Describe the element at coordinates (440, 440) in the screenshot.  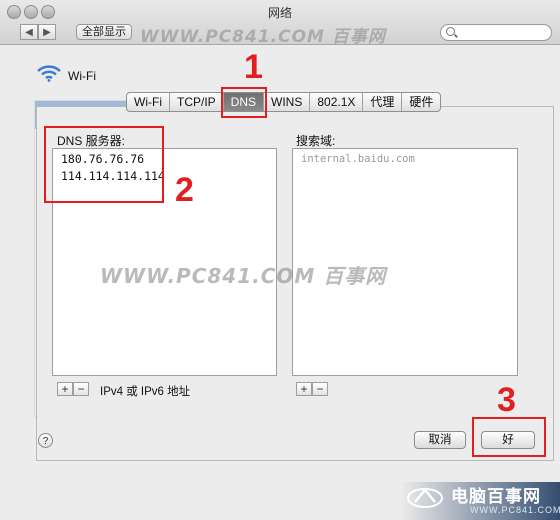
I see `cancel-button: 取消` at that location.